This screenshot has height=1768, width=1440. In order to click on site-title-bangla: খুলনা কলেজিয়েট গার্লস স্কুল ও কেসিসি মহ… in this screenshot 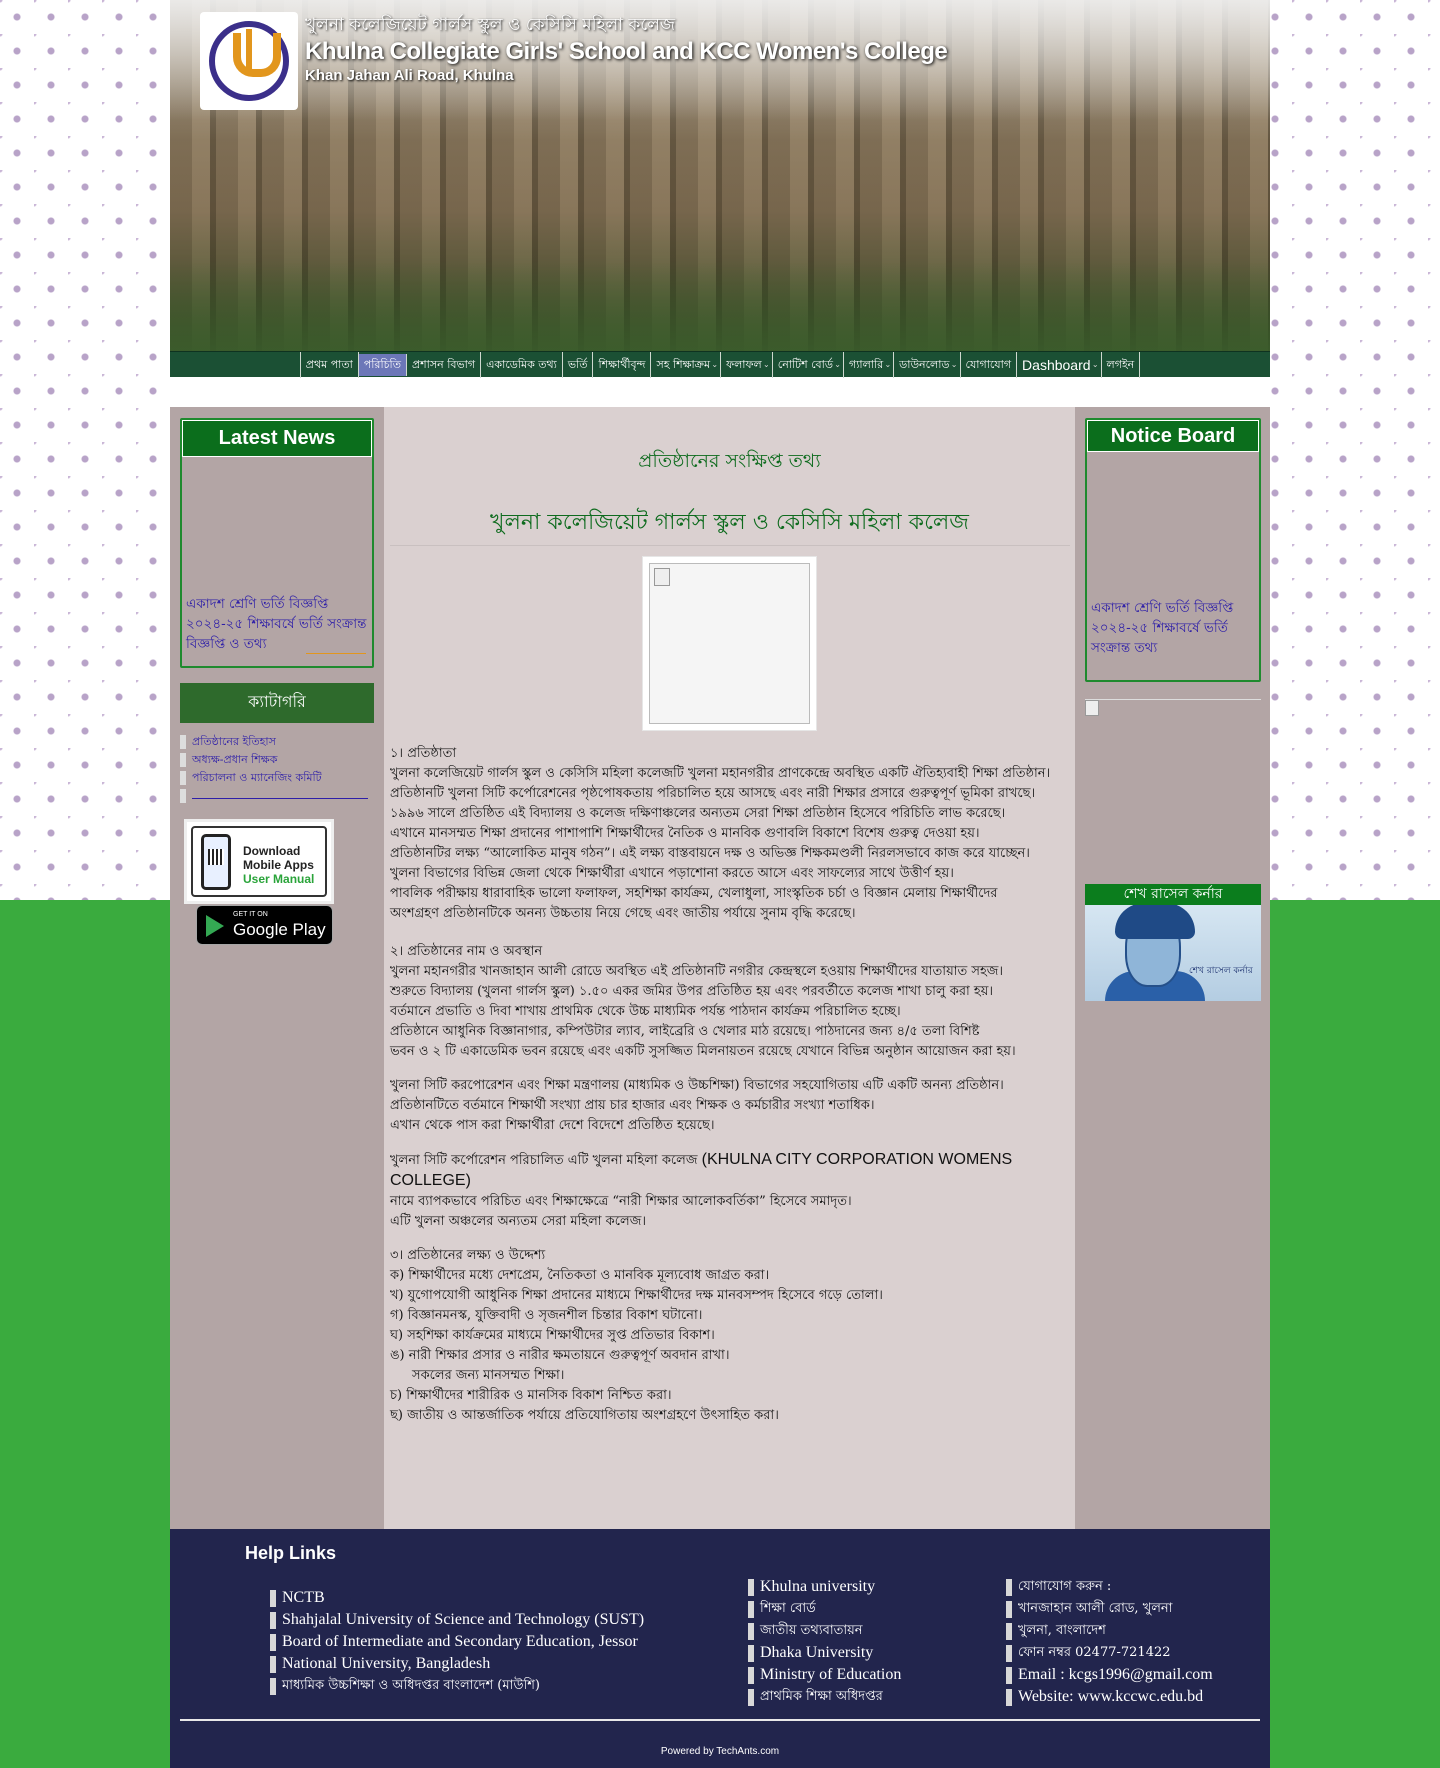, I will do `click(490, 25)`.